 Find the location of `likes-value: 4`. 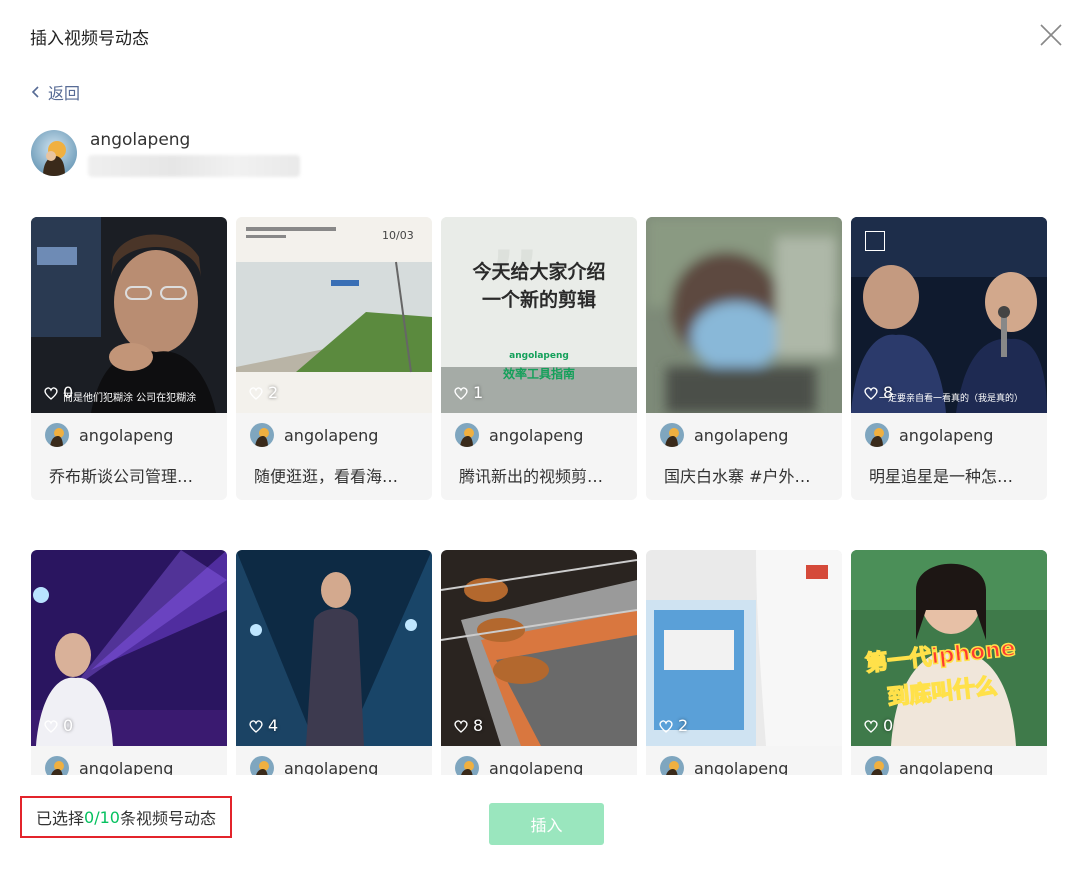

likes-value: 4 is located at coordinates (273, 725).